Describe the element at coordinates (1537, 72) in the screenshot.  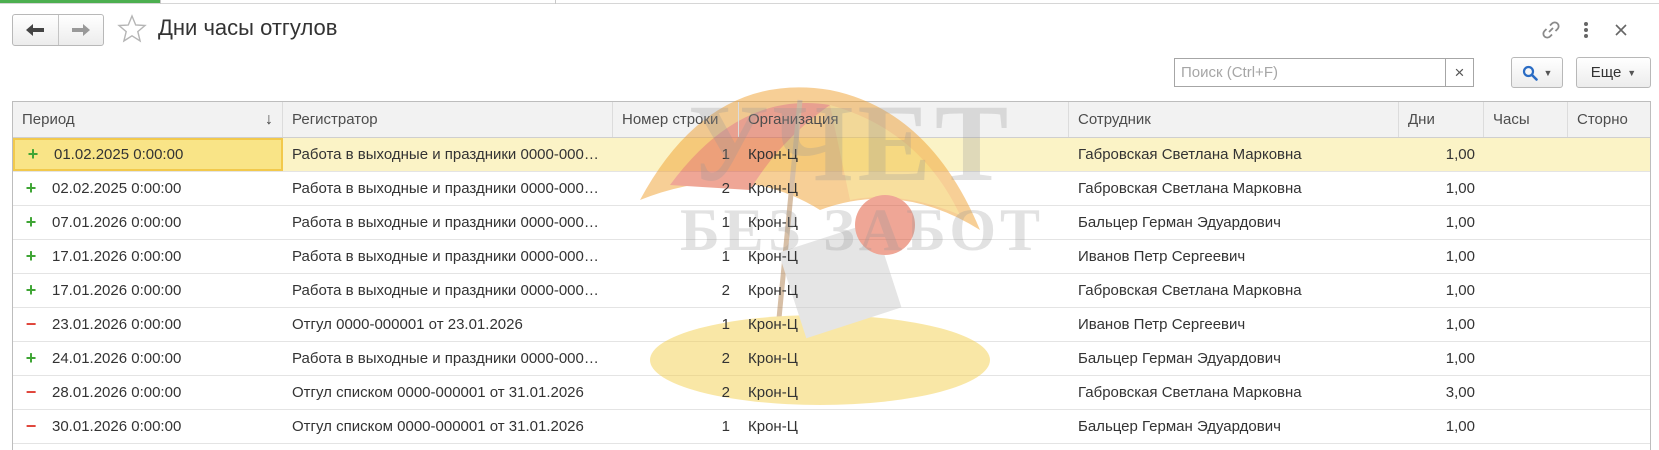
I see `find-button: ▼` at that location.